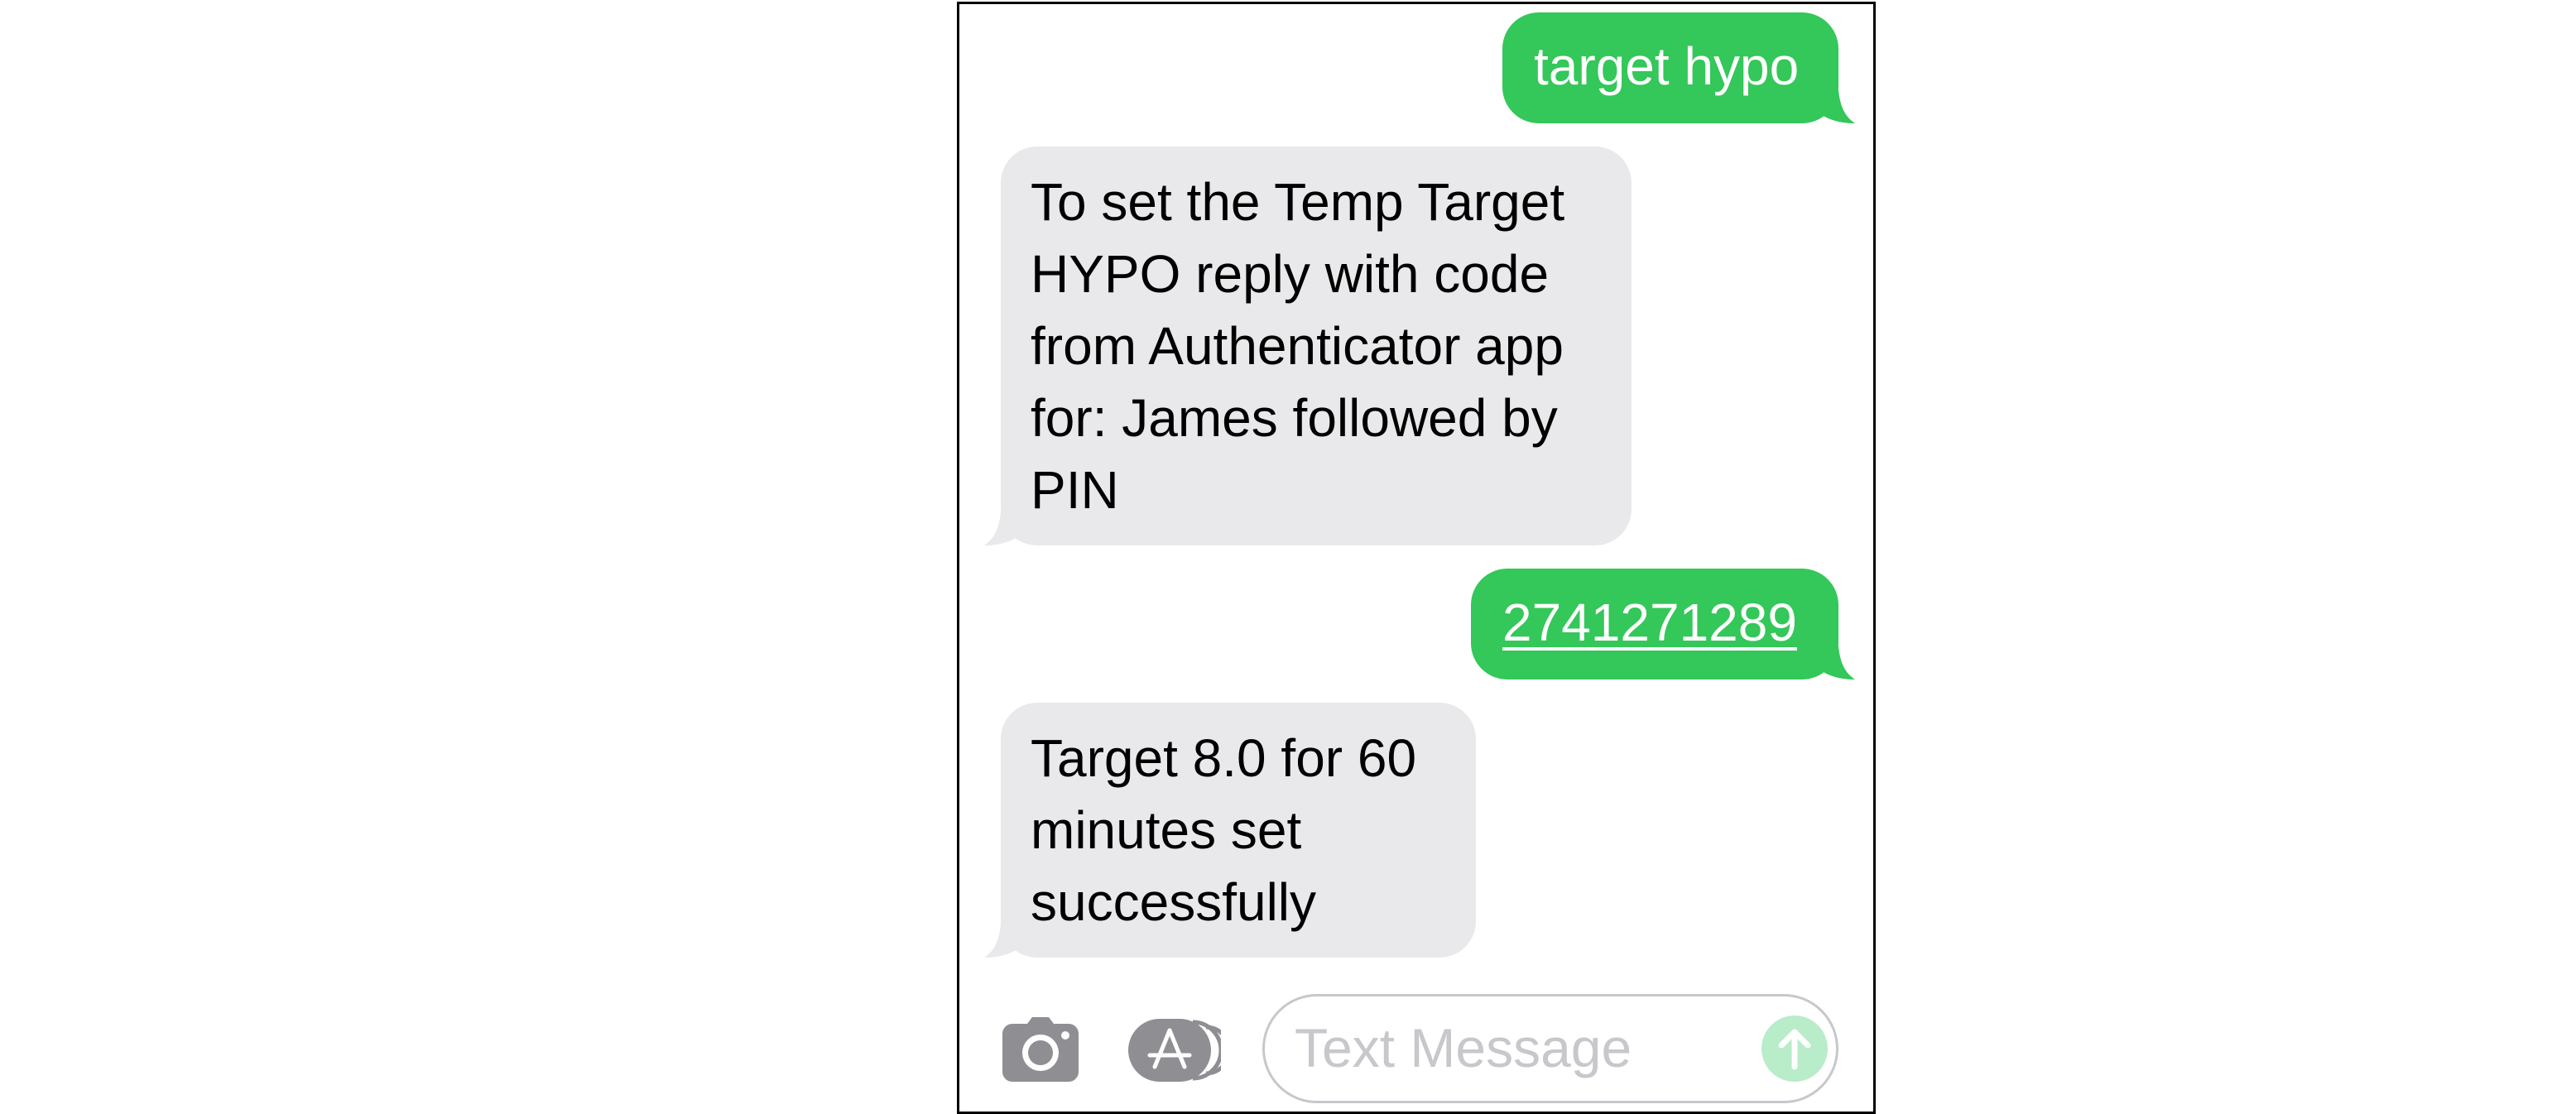 The height and width of the screenshot is (1114, 2576). Describe the element at coordinates (1040, 1049) in the screenshot. I see `camera-icon` at that location.